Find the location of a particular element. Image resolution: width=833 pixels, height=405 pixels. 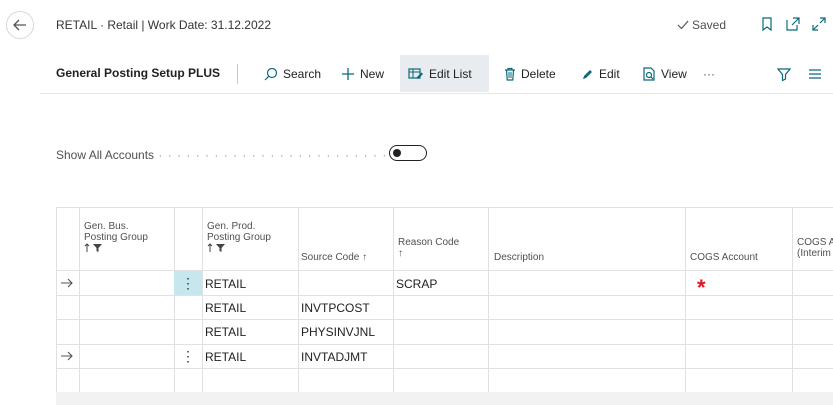

search-label: Search is located at coordinates (302, 73).